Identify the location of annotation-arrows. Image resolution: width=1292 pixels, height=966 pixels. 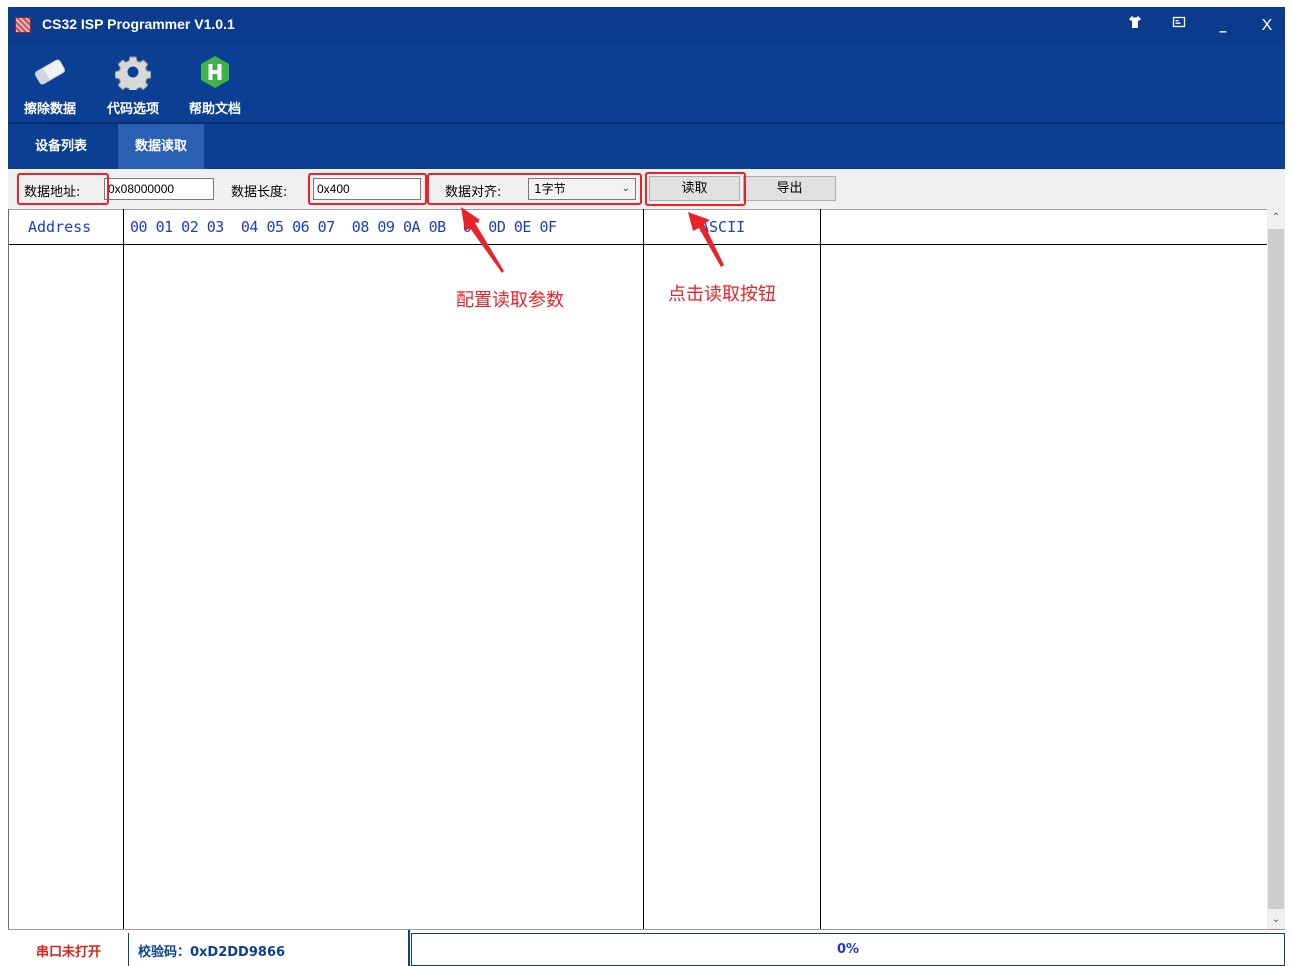
(592, 240).